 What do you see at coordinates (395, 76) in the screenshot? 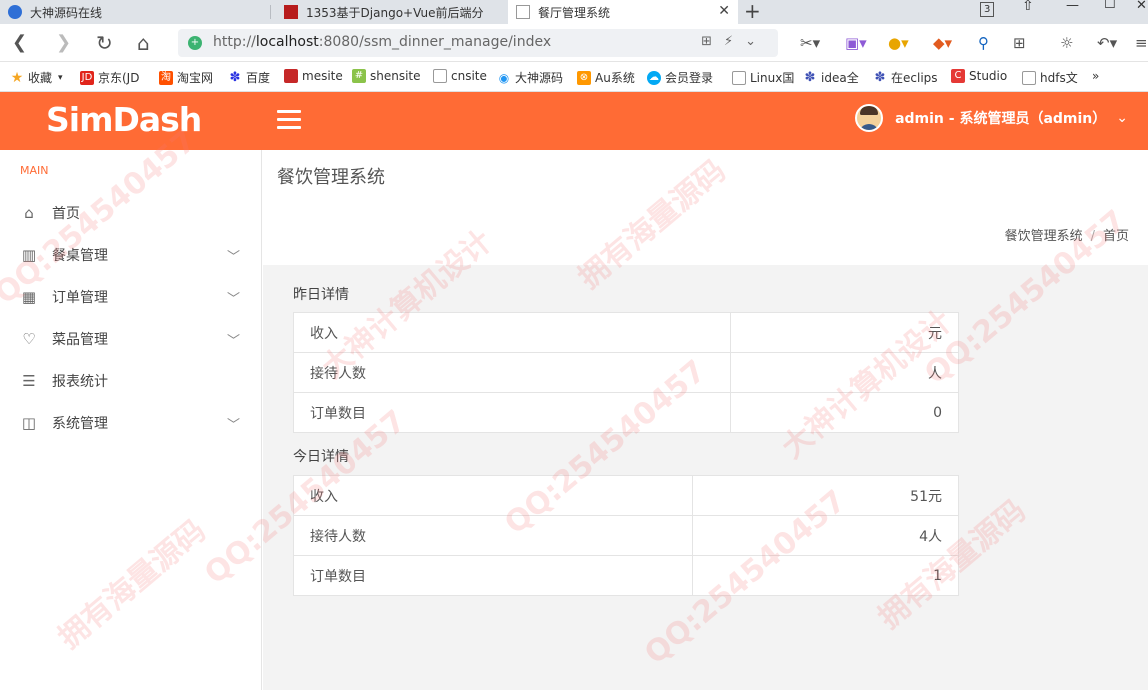
I see `bookmark-label: shensite` at bounding box center [395, 76].